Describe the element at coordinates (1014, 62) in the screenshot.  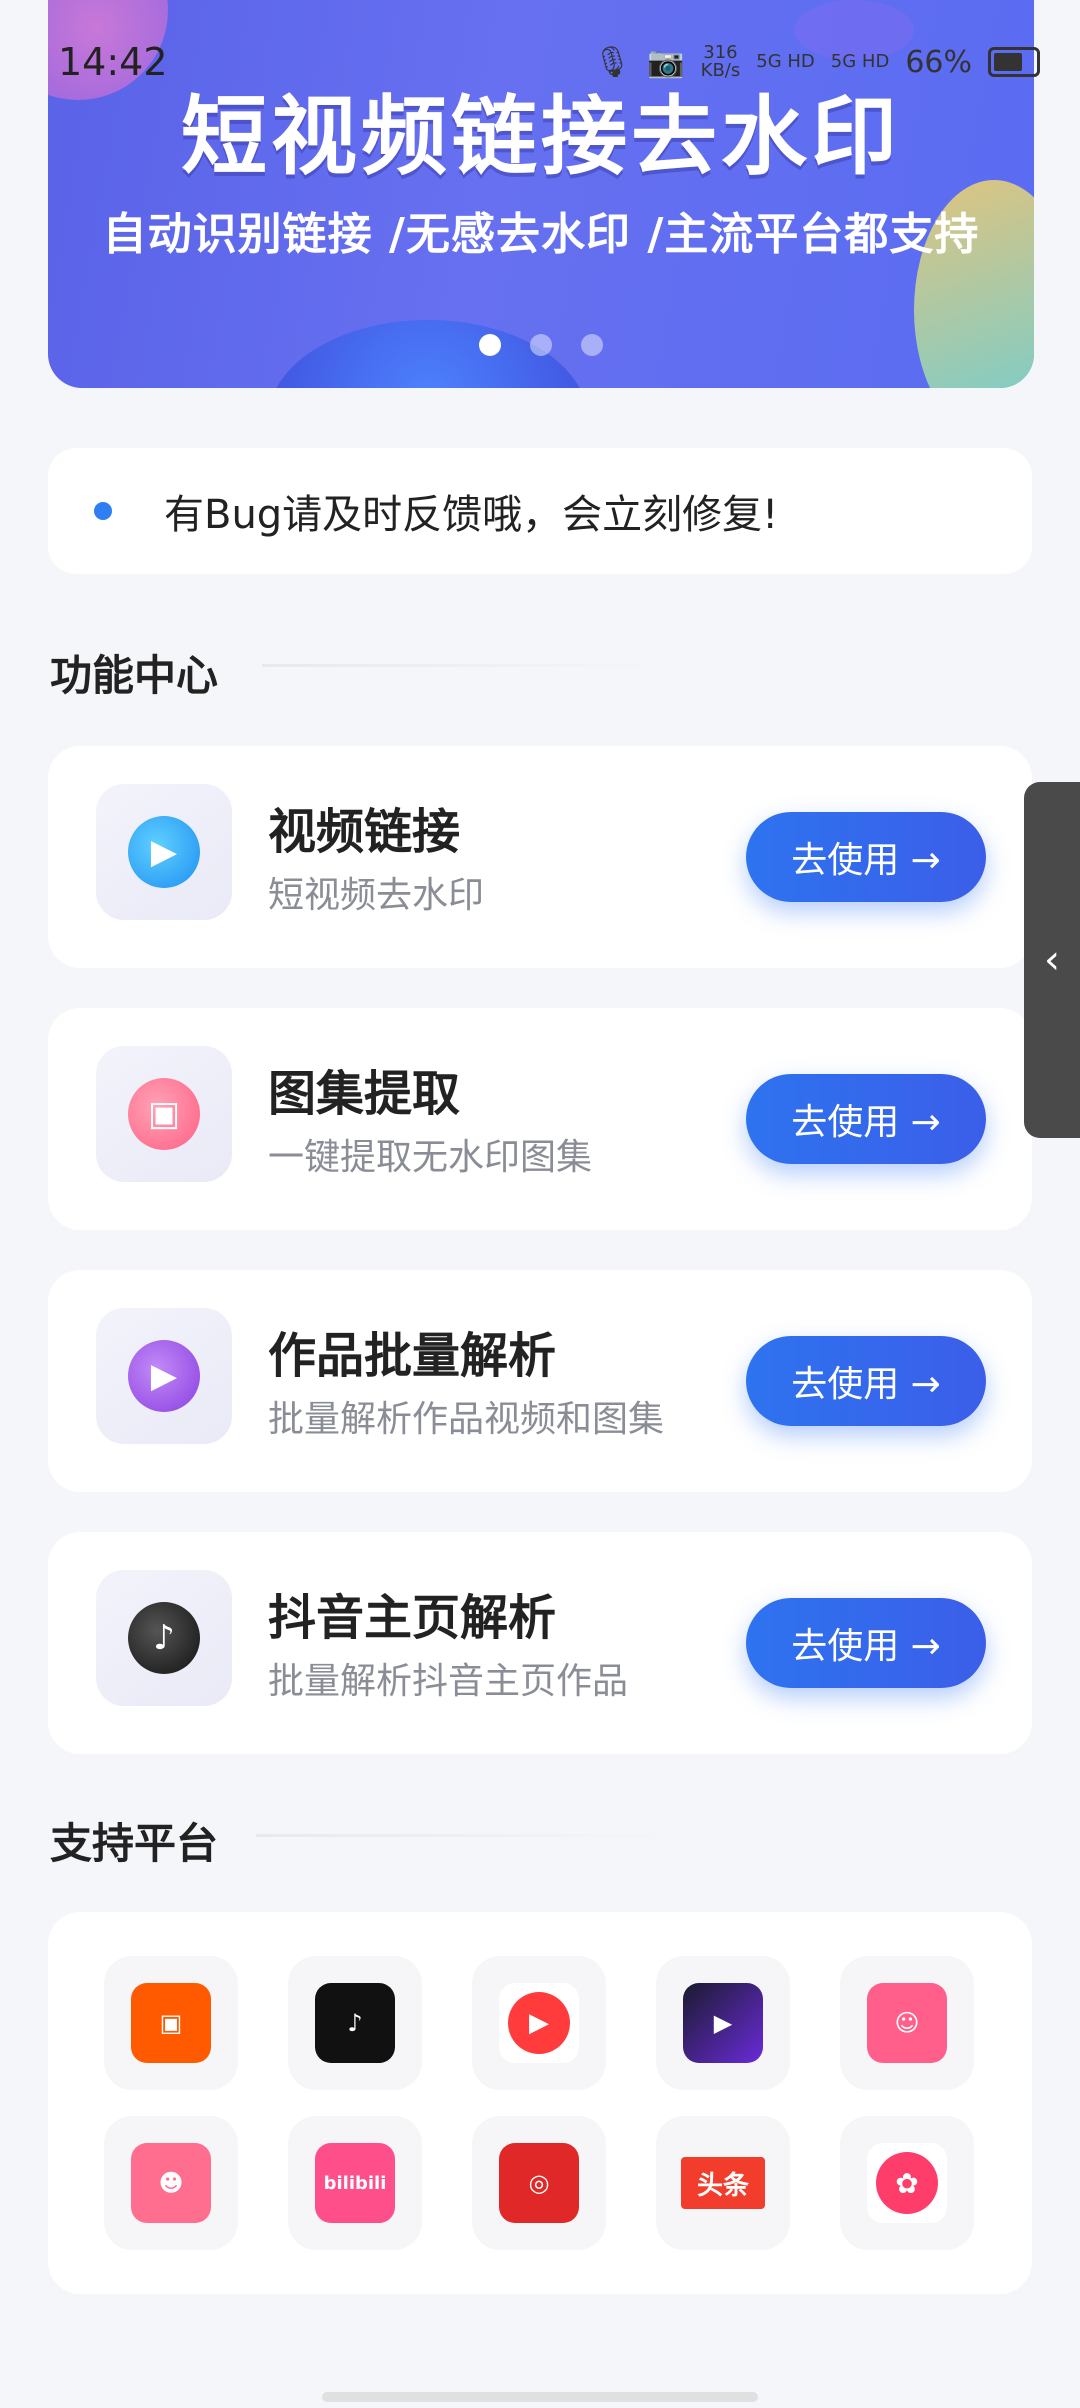
I see `battery-icon` at that location.